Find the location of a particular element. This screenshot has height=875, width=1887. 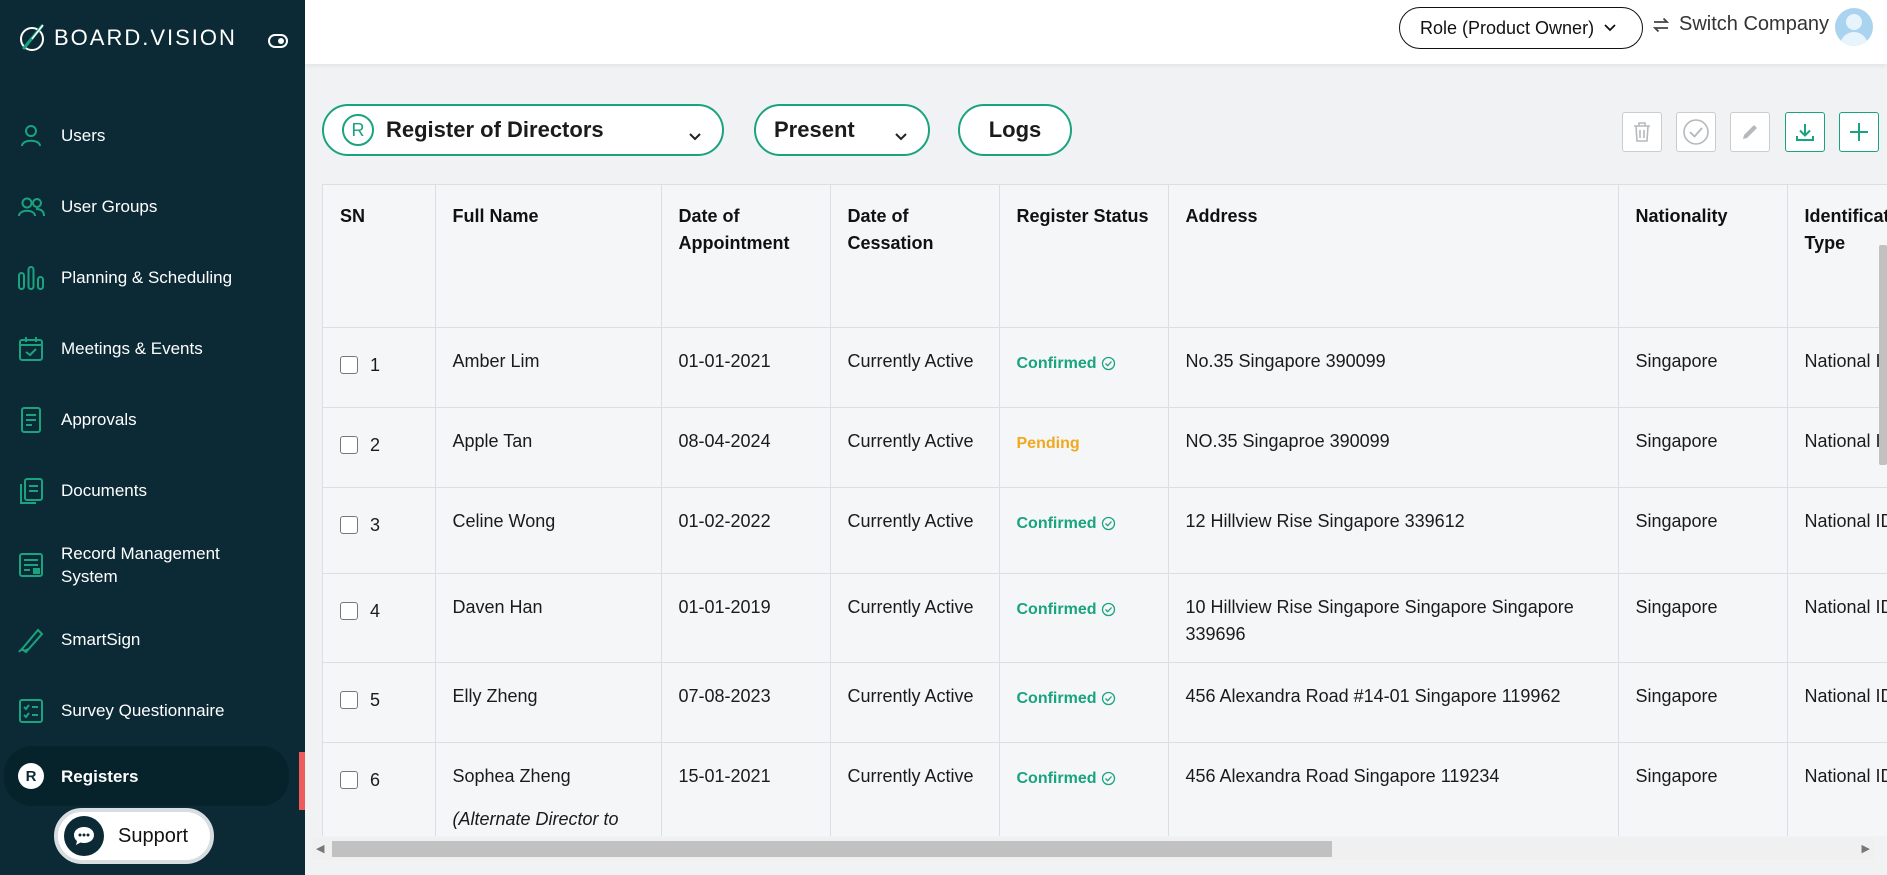

logs-label: Logs is located at coordinates (1015, 129).